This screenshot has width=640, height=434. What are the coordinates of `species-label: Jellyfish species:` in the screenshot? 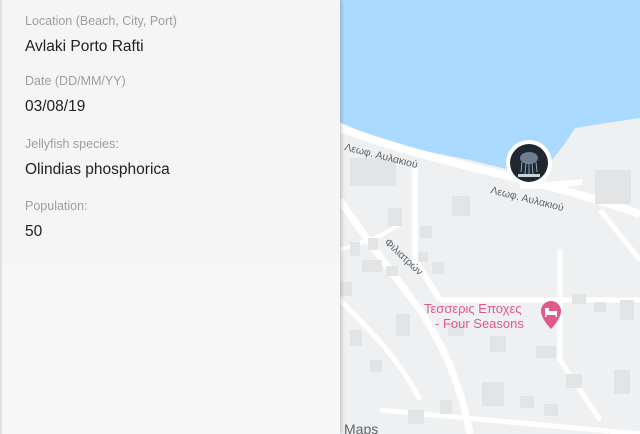 It's located at (72, 144).